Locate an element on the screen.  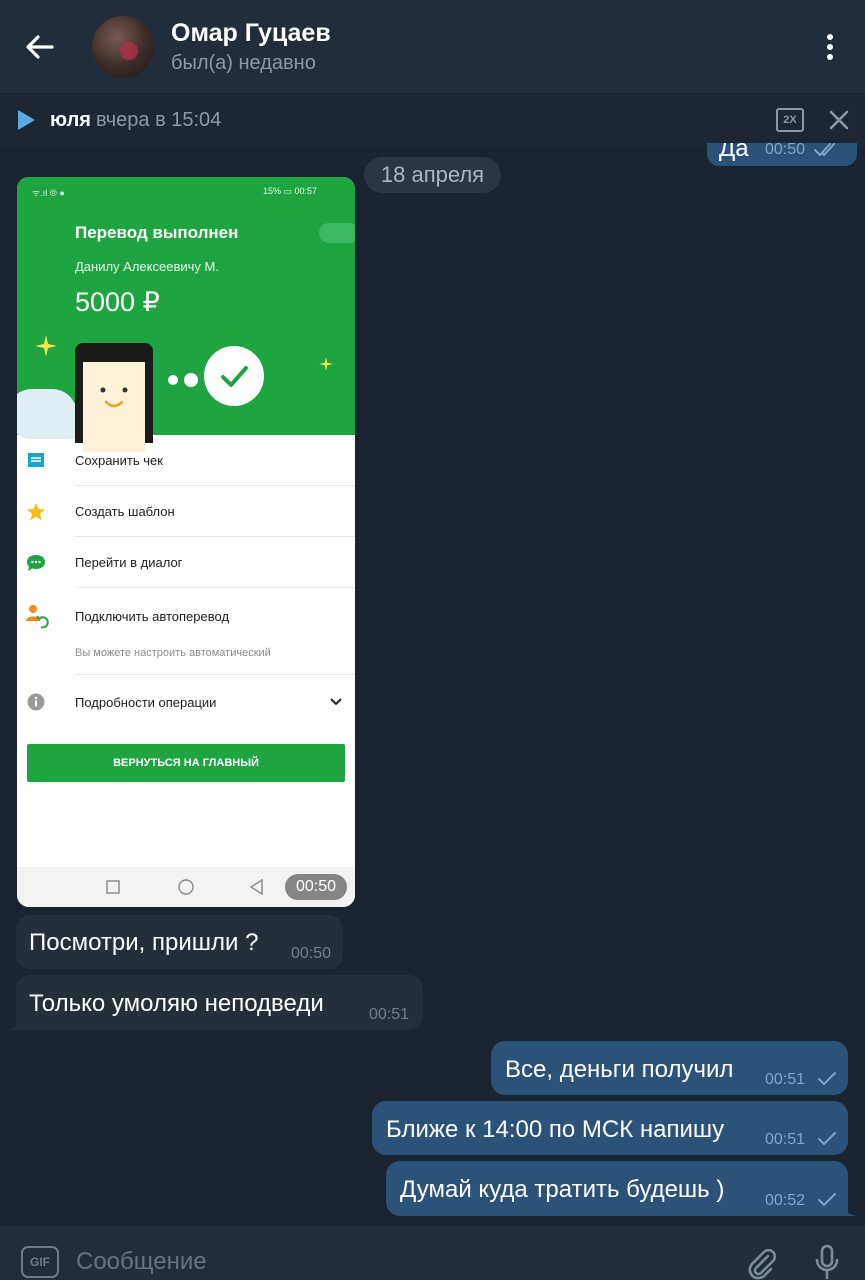
menu-item-label: Подключить автоперевод is located at coordinates (152, 616).